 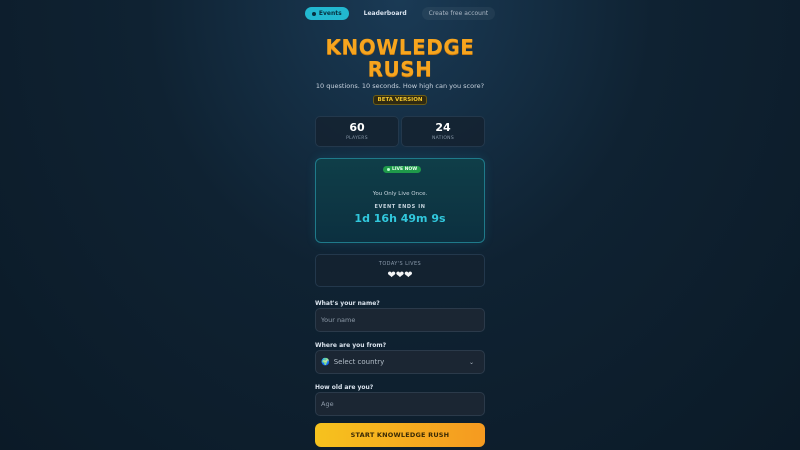 What do you see at coordinates (357, 138) in the screenshot?
I see `stat-players-label: PLAYERS` at bounding box center [357, 138].